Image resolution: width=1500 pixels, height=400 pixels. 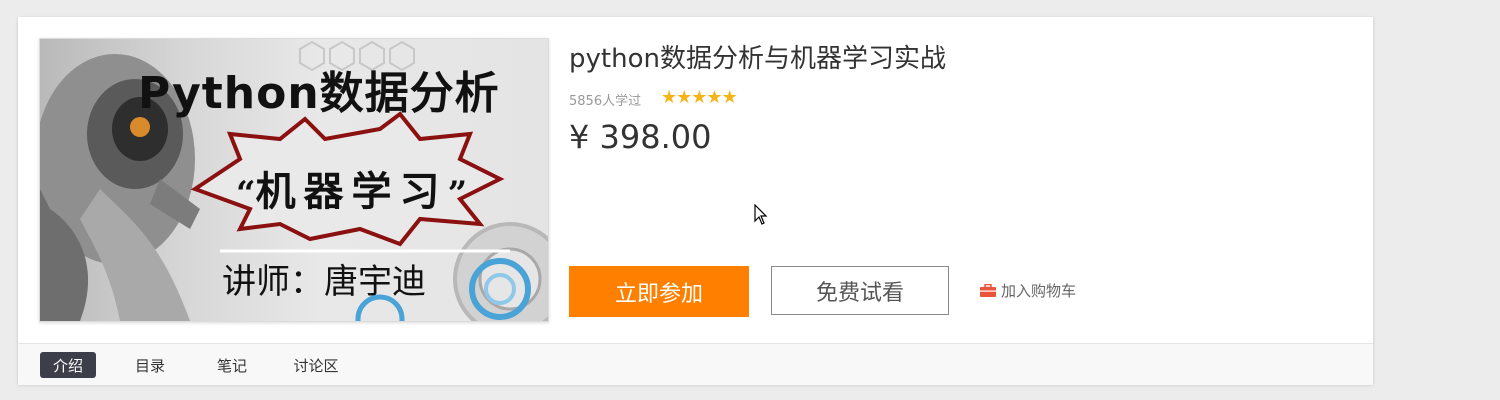 I want to click on course-price: ¥ 398.00, so click(x=640, y=137).